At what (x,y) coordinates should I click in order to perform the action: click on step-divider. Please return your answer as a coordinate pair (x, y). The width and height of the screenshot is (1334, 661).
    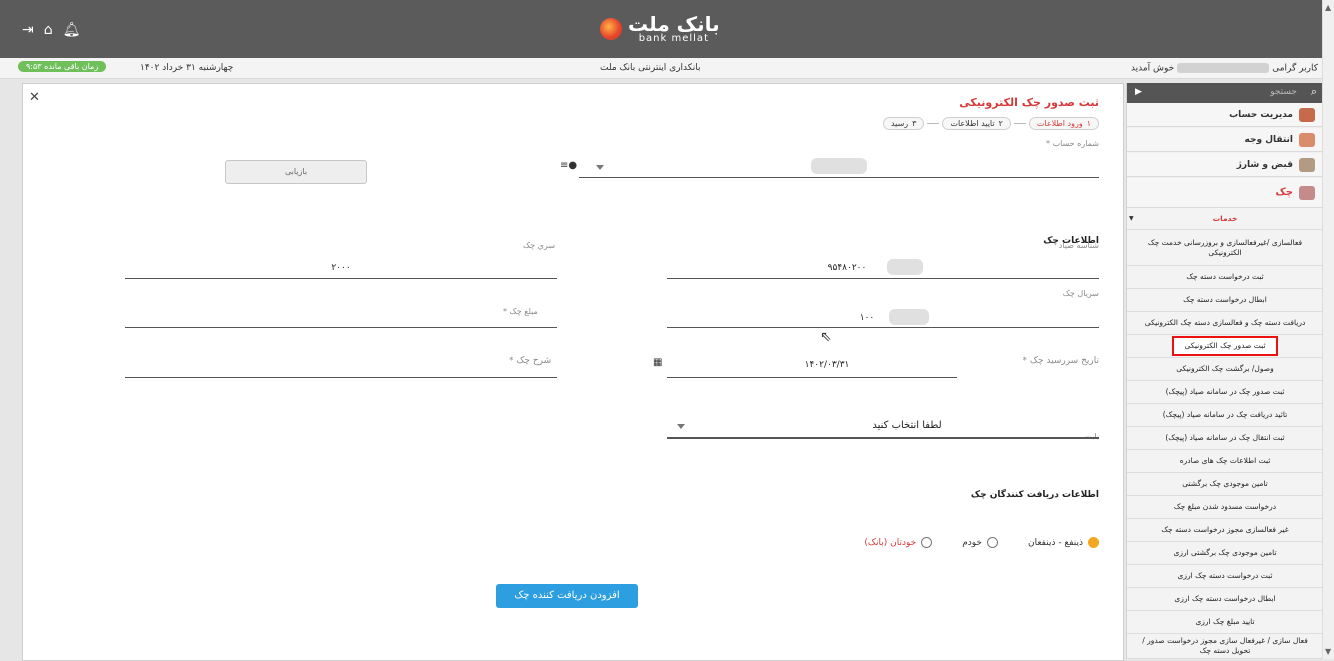
    Looking at the image, I should click on (1019, 123).